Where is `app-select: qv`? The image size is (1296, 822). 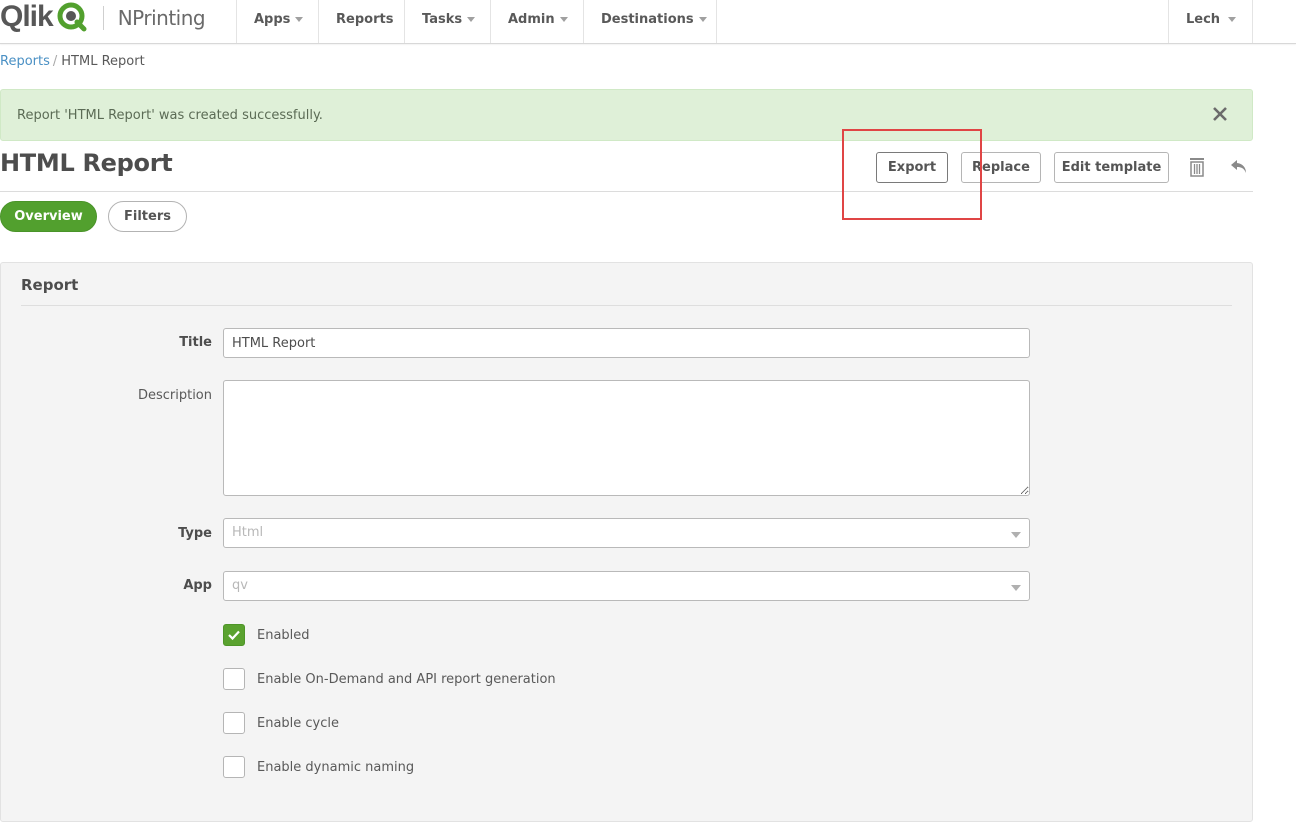
app-select: qv is located at coordinates (626, 586).